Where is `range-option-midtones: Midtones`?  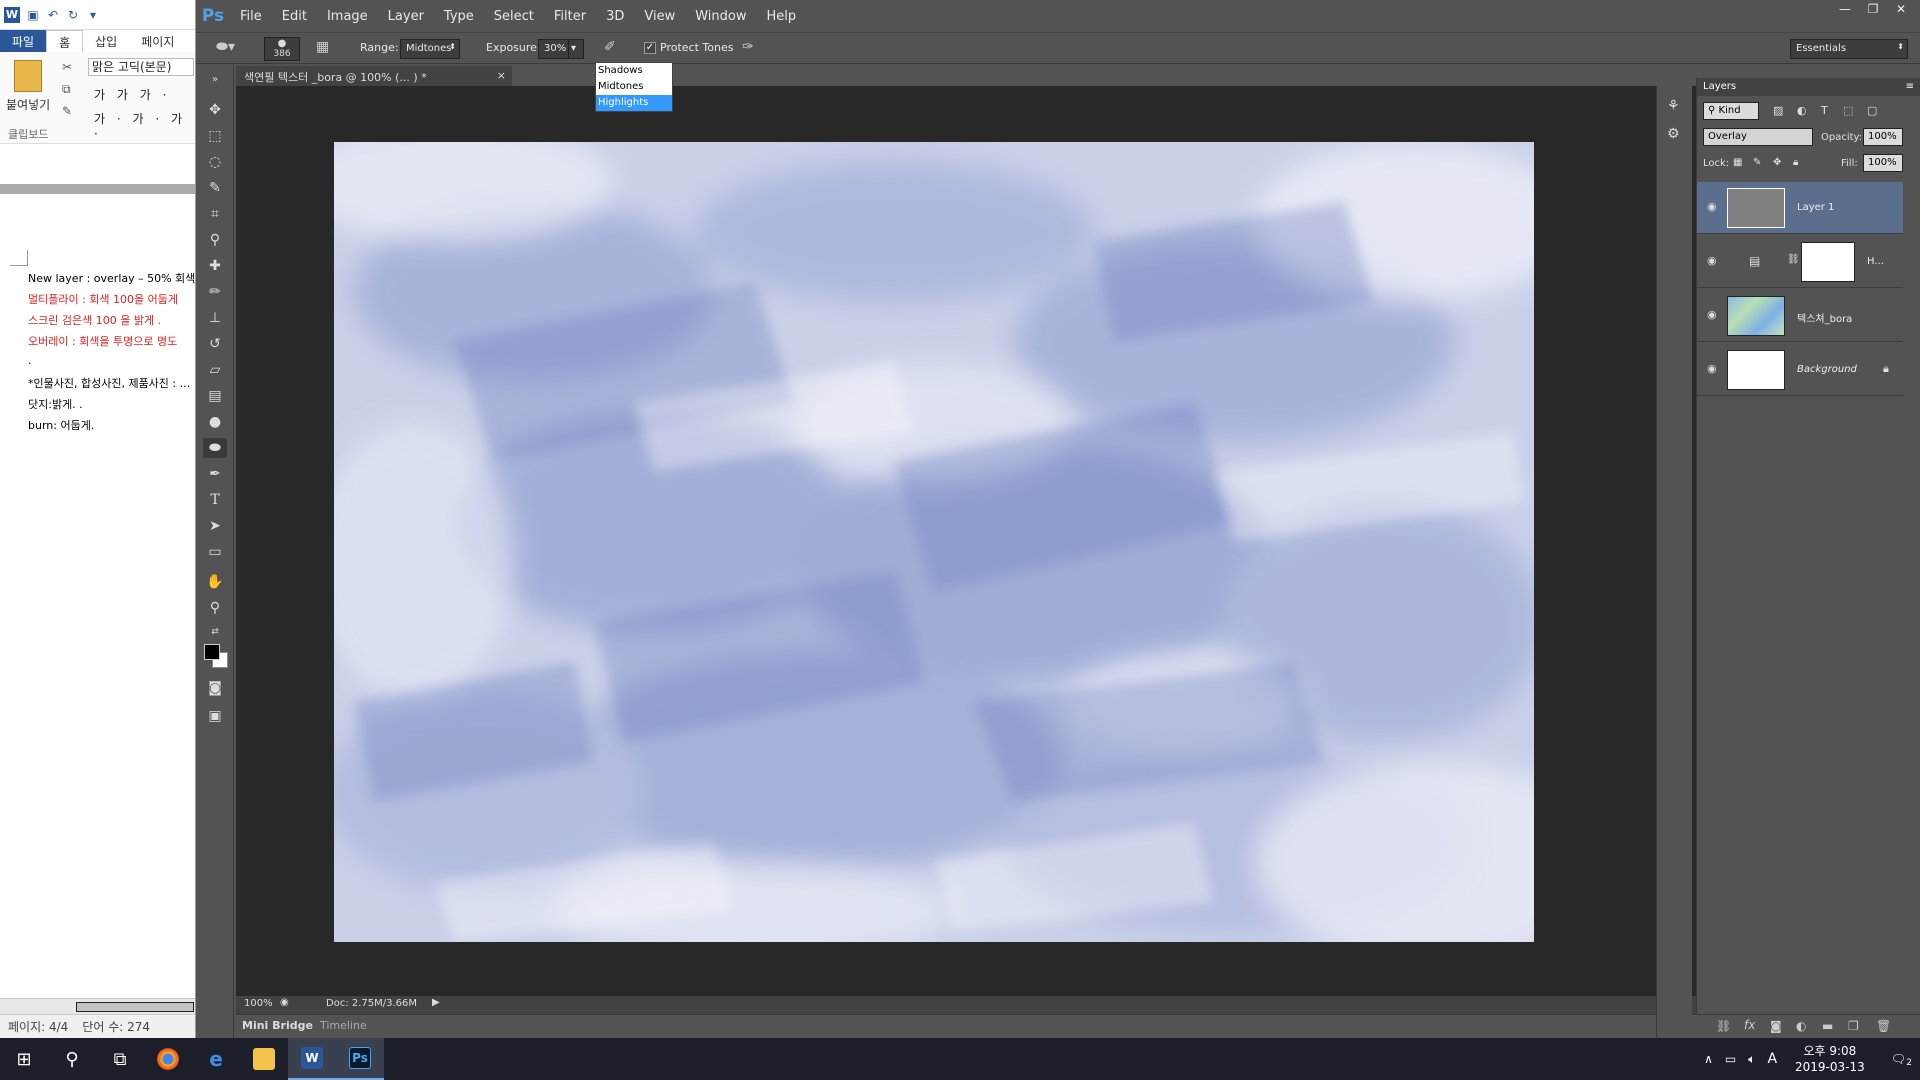 range-option-midtones: Midtones is located at coordinates (634, 87).